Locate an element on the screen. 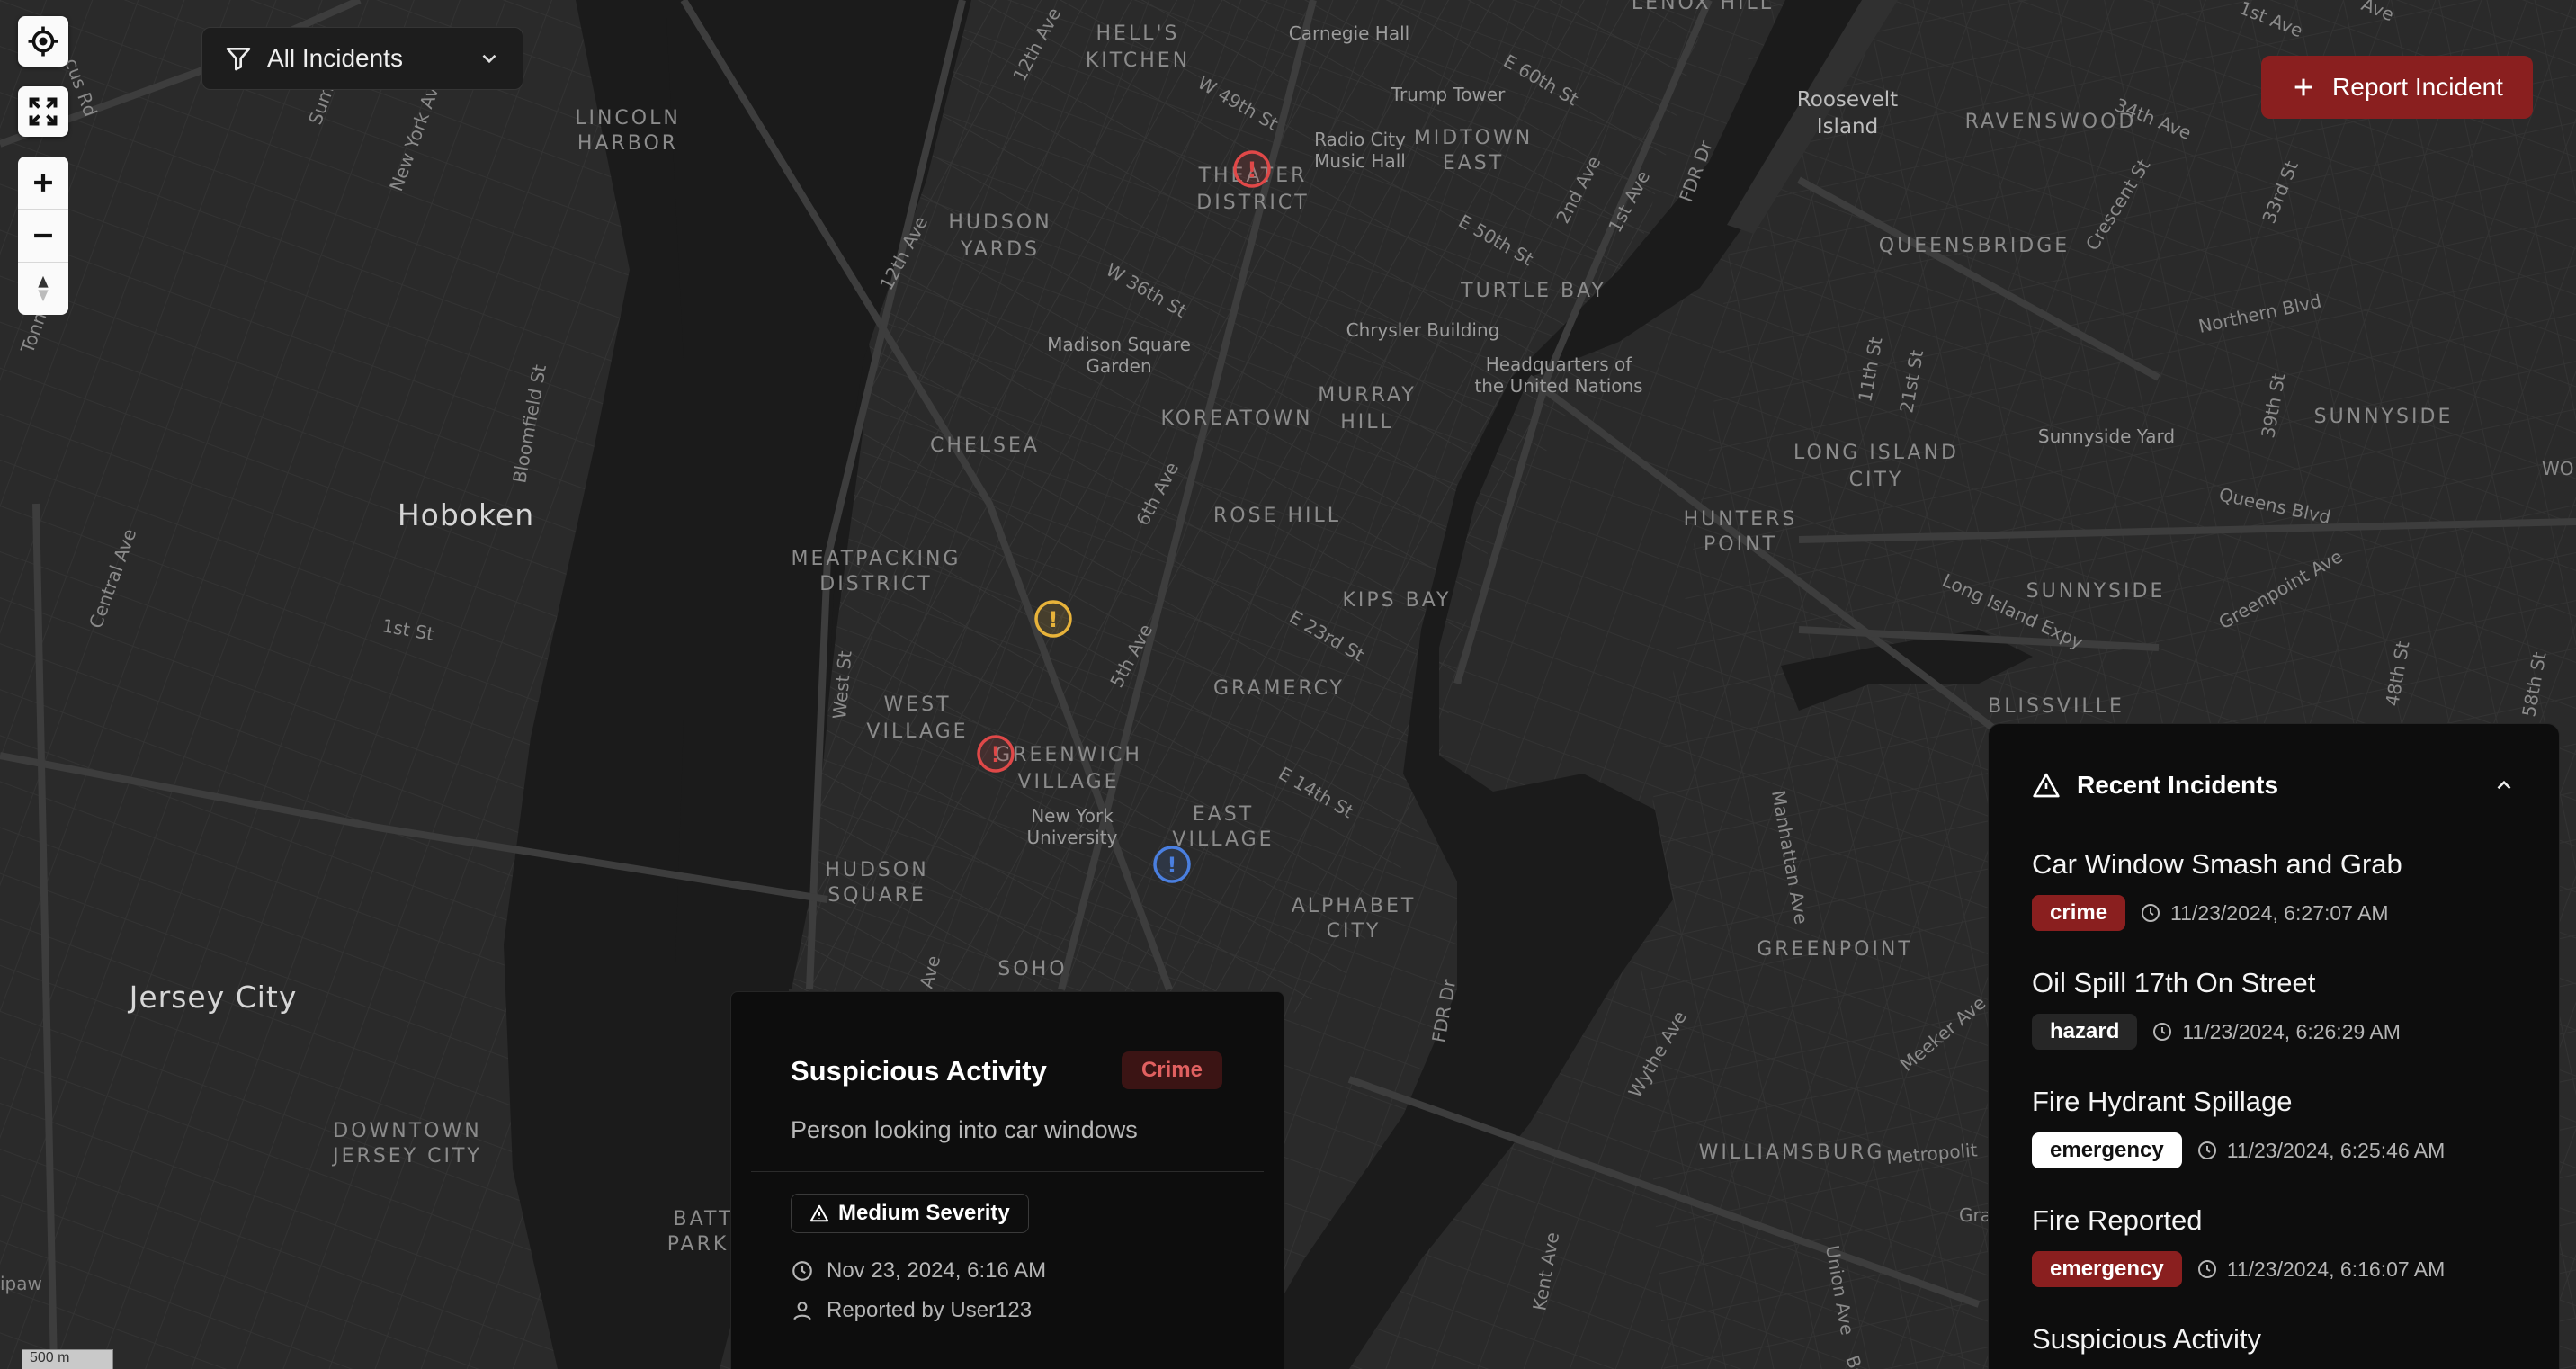  report-incident-button: Report Incident is located at coordinates (2397, 87).